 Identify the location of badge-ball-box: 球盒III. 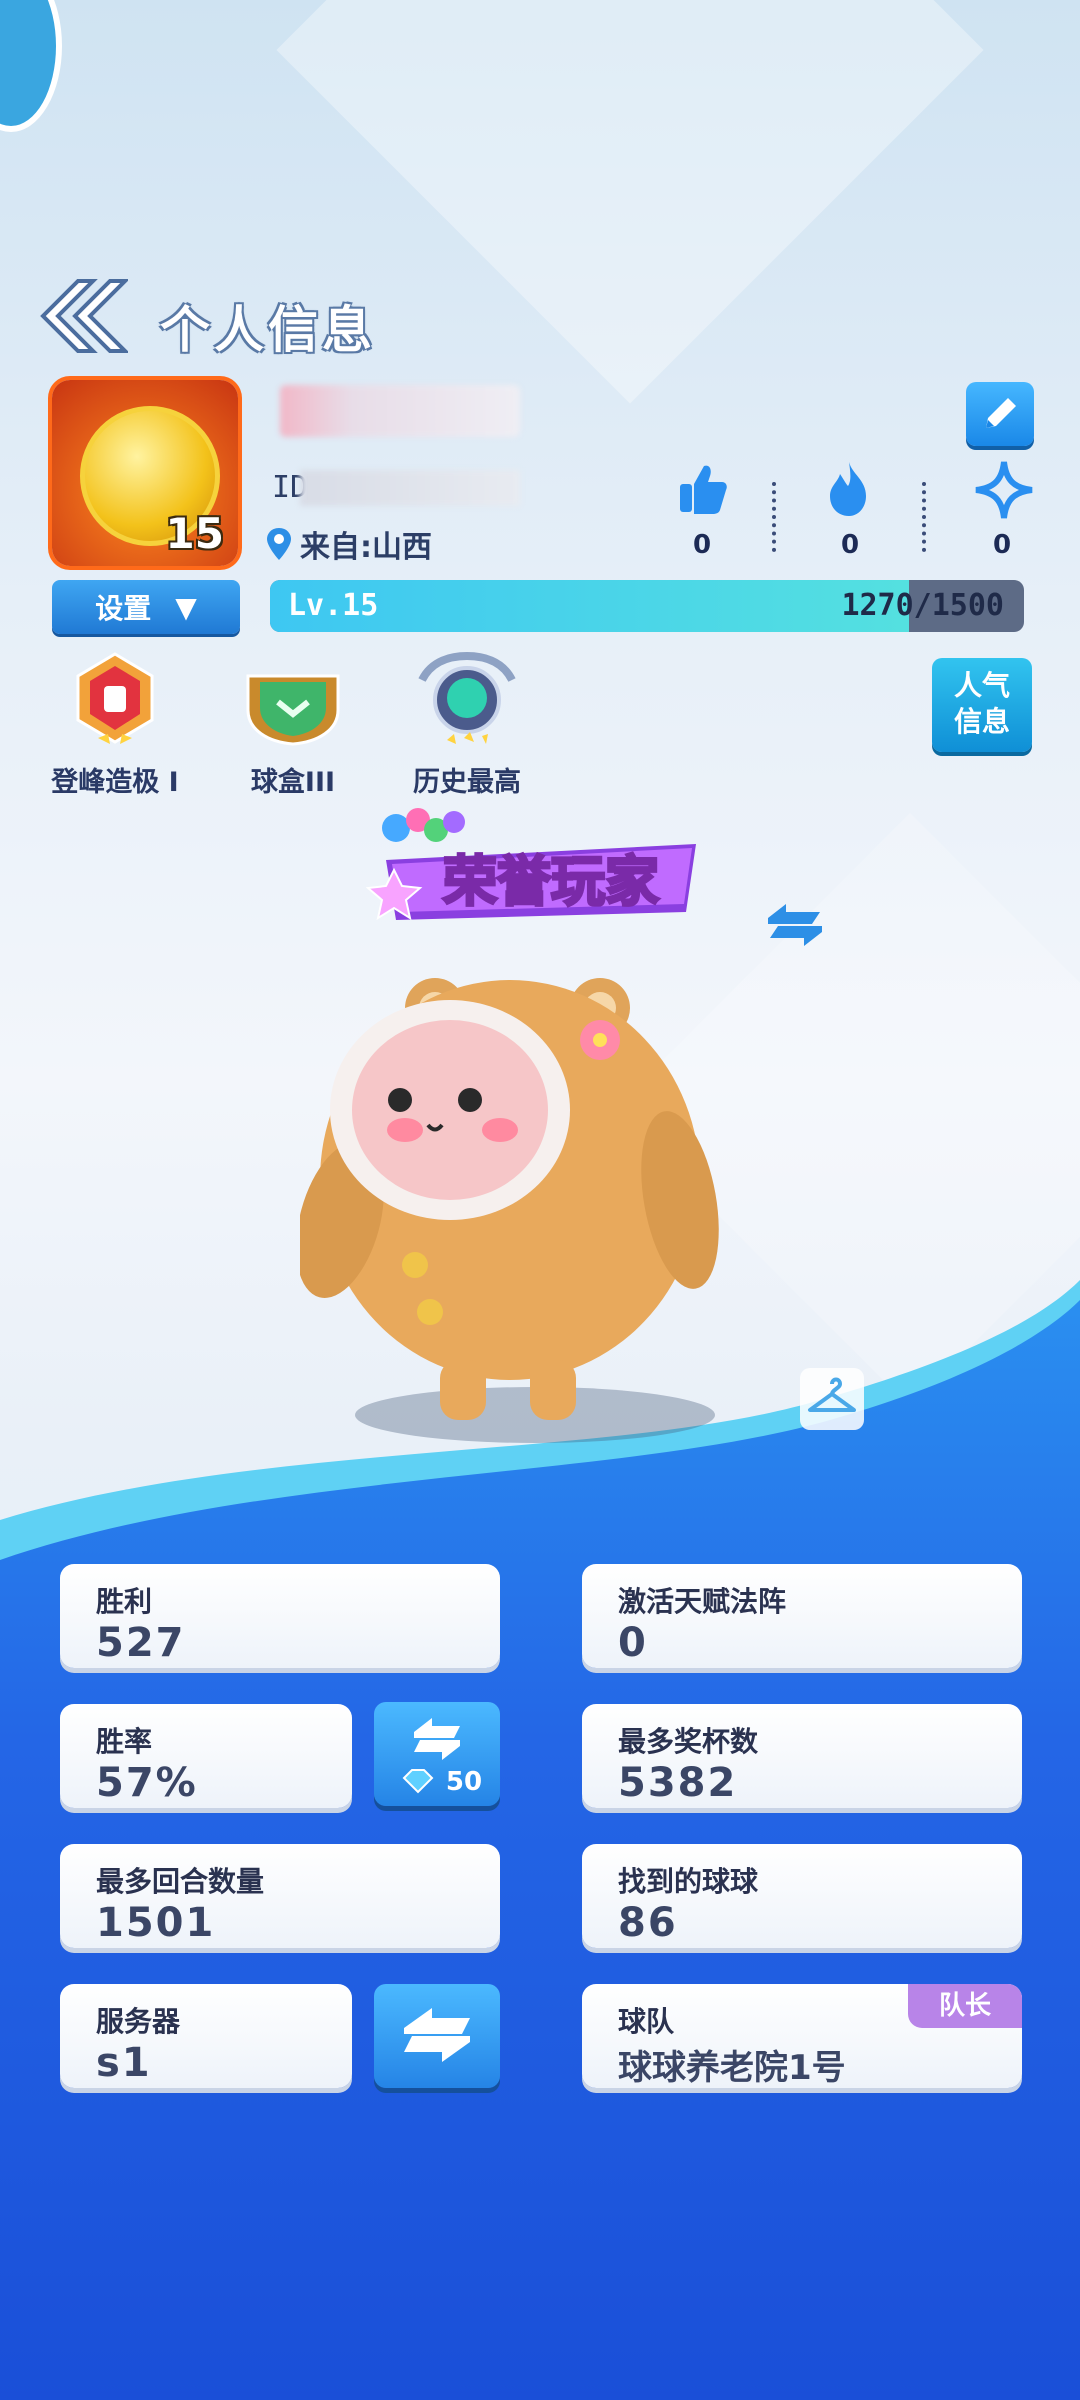
(293, 724).